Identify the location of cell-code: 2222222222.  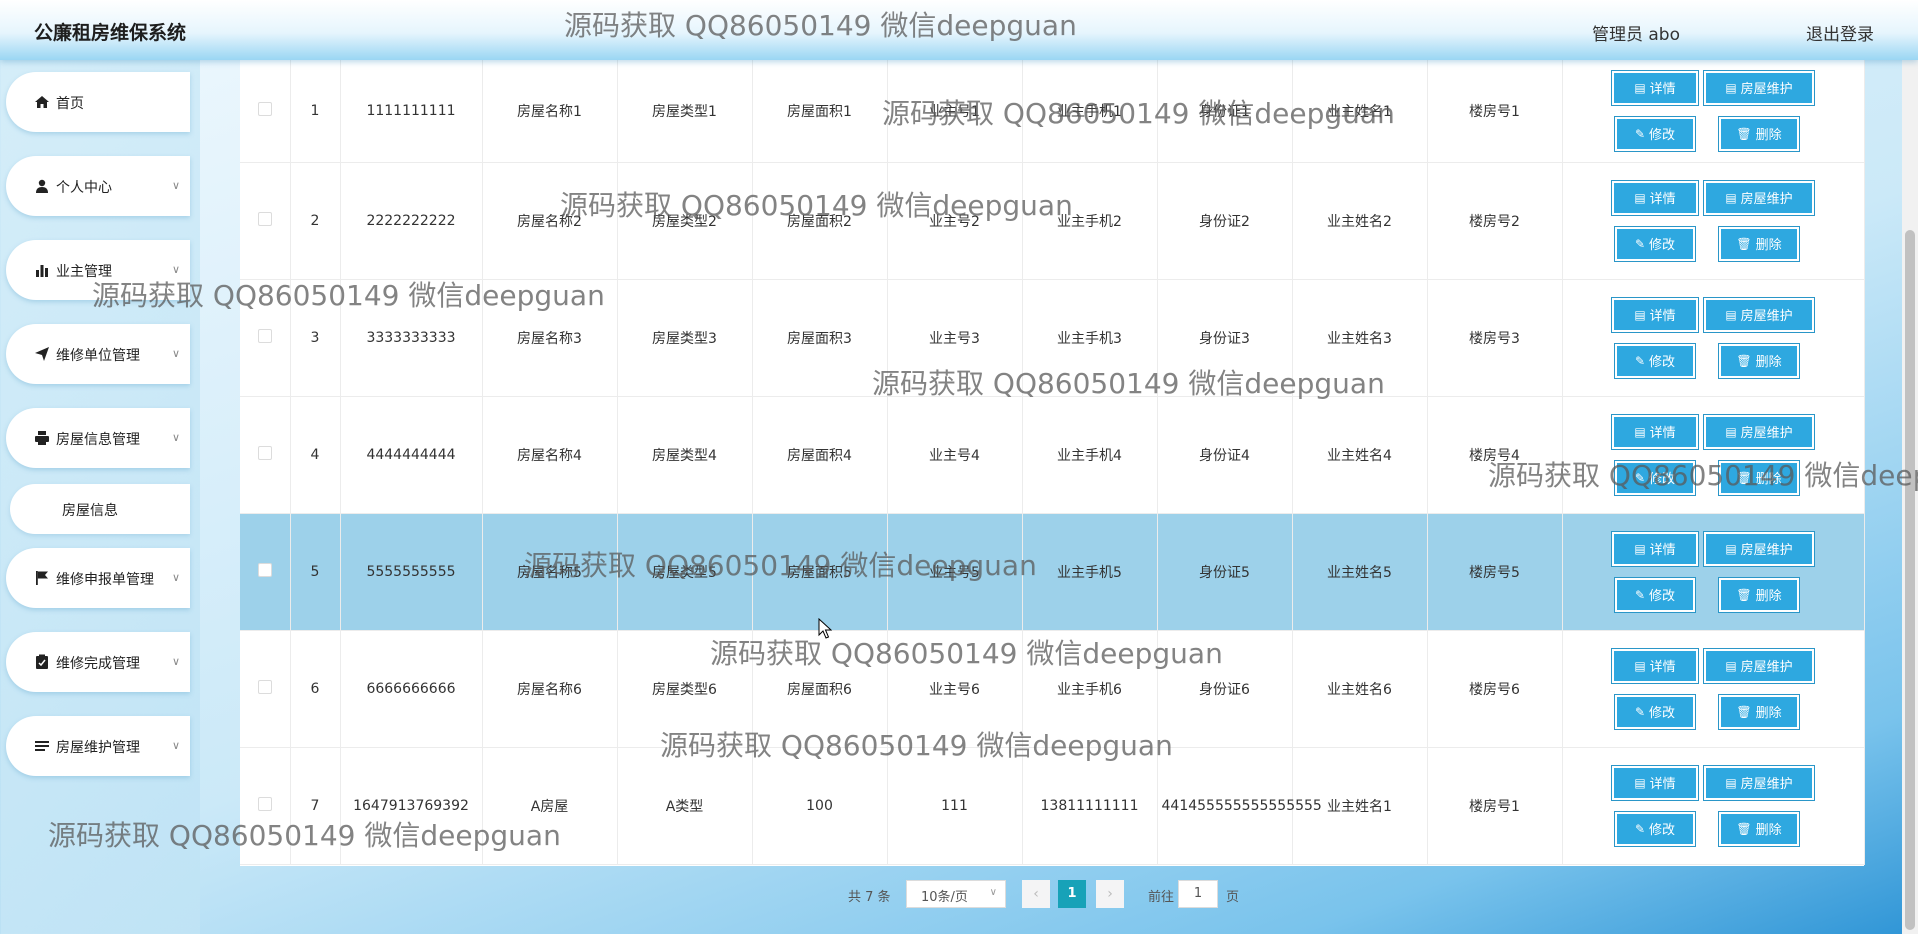
(411, 221).